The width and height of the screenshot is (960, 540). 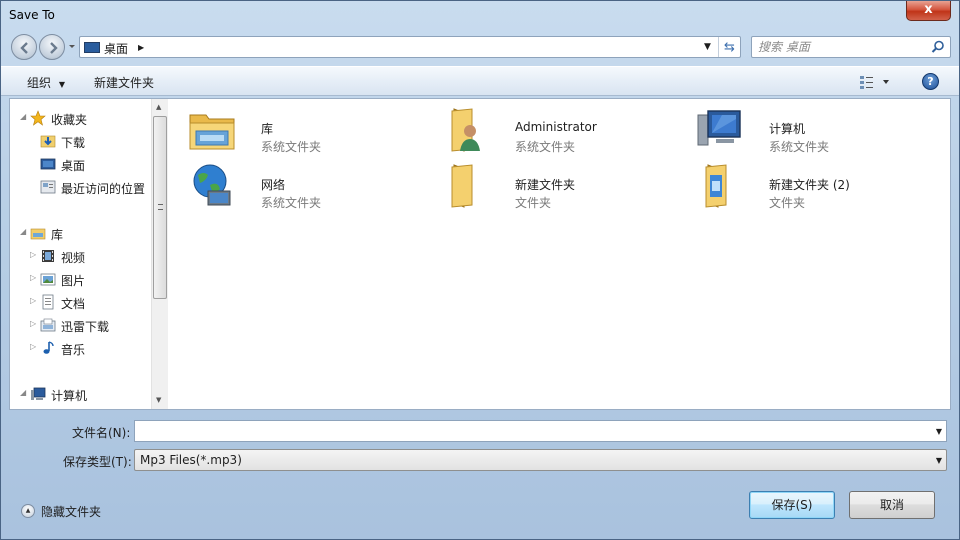 I want to click on nav-label: 文档, so click(x=73, y=304).